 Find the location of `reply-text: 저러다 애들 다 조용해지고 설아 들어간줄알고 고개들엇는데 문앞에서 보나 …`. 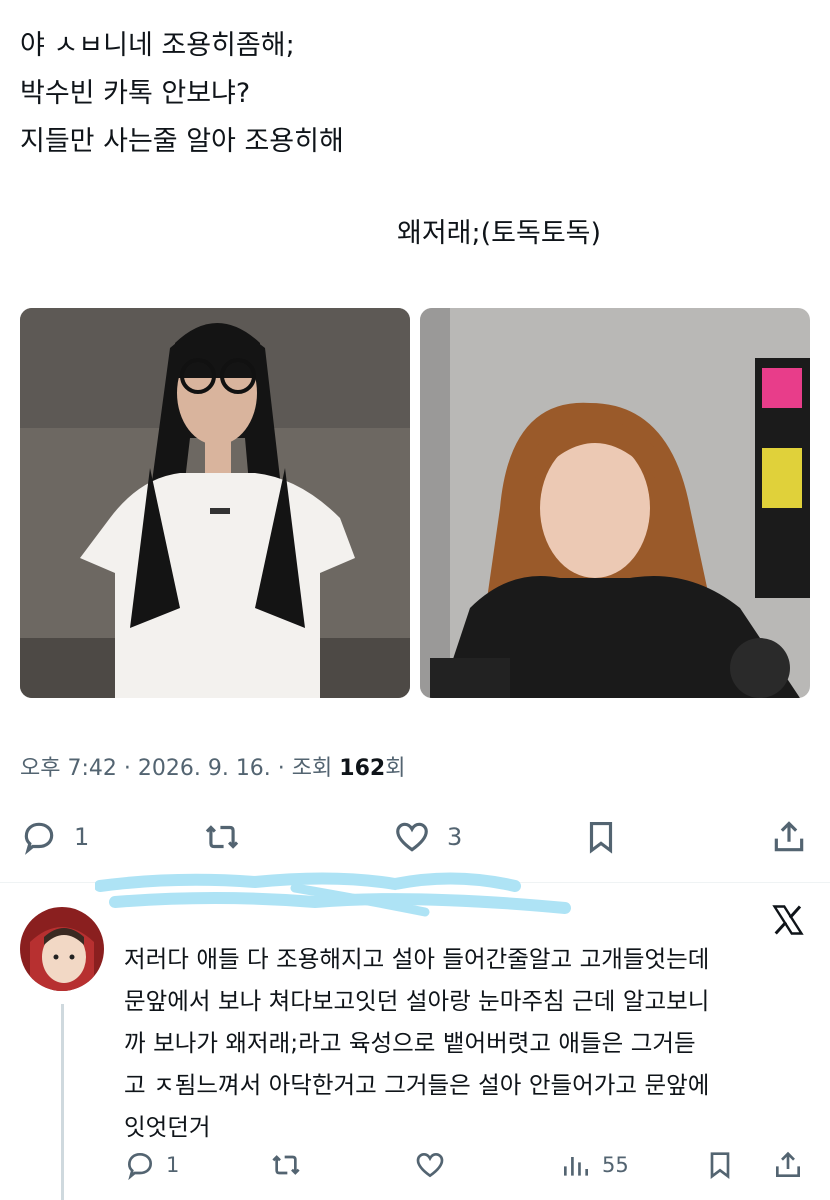

reply-text: 저러다 애들 다 조용해지고 설아 들어간줄알고 고개들엇는데 문앞에서 보나 … is located at coordinates (469, 1043).